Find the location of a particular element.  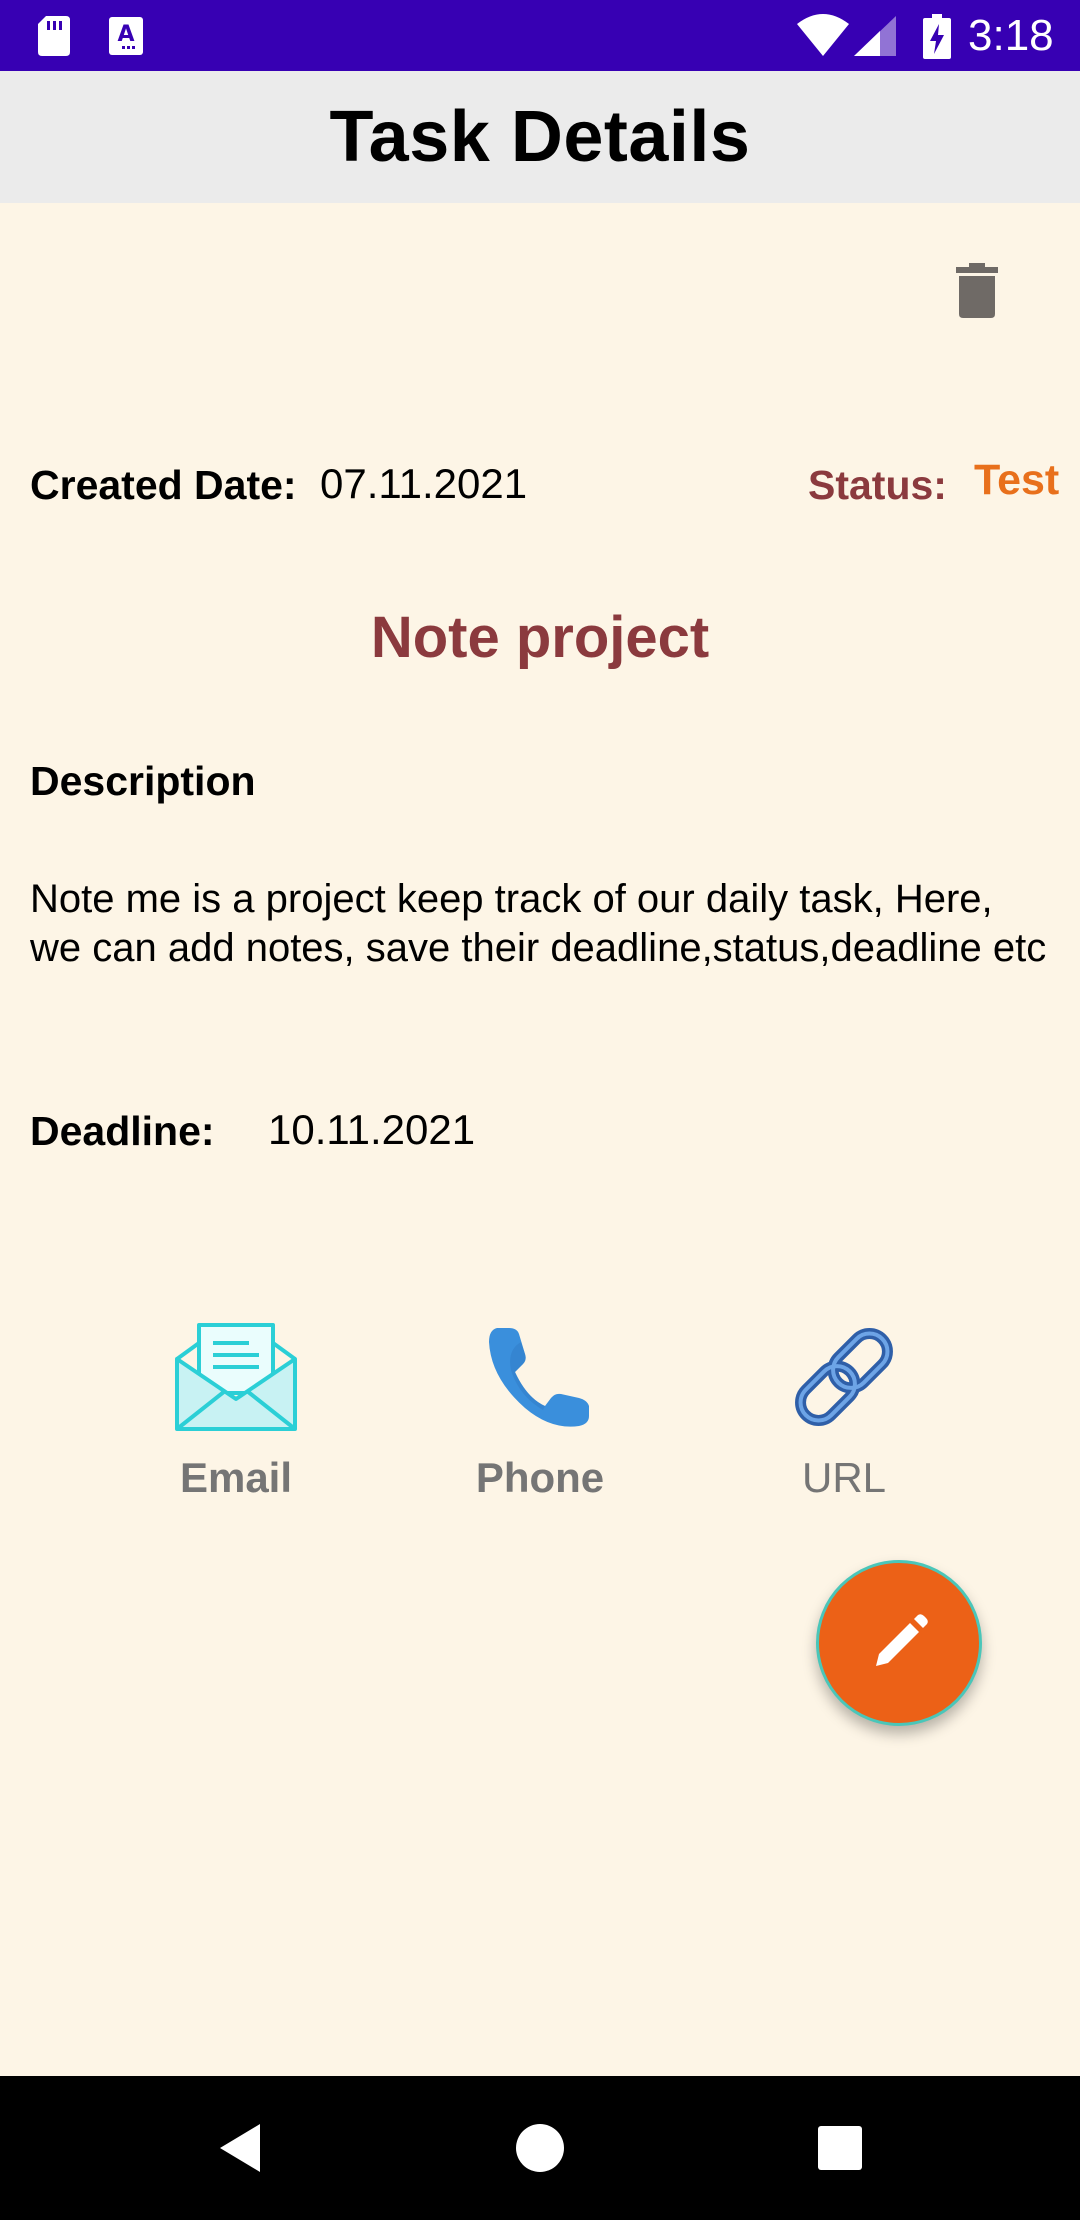

svg-text: A is located at coordinates (125, 34).